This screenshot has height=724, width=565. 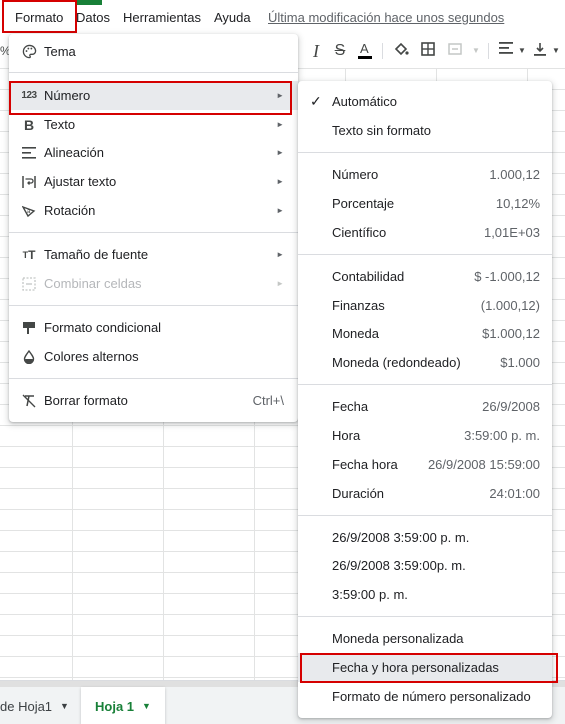 What do you see at coordinates (29, 254) in the screenshot?
I see `font-size-icon: TT` at bounding box center [29, 254].